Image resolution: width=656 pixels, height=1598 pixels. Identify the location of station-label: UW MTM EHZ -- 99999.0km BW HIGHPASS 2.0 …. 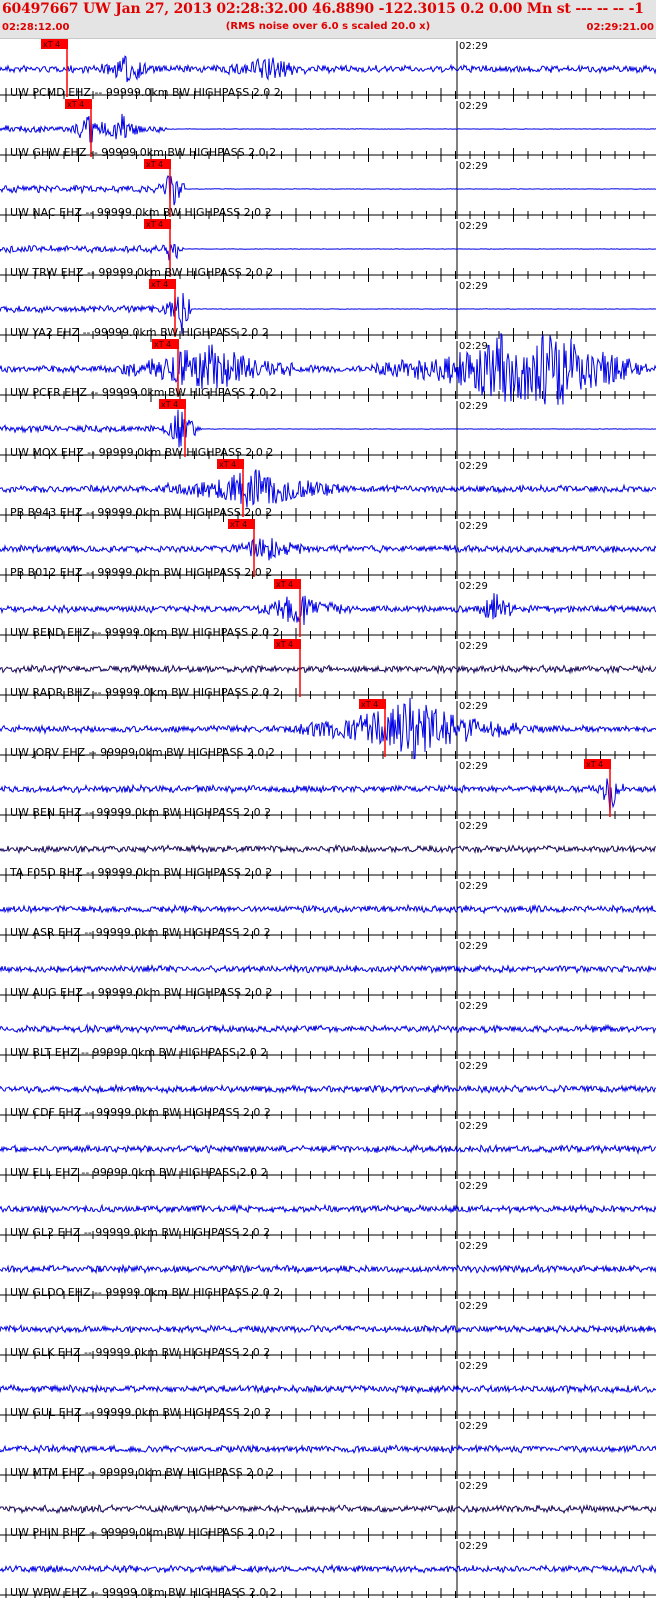
(142, 1472).